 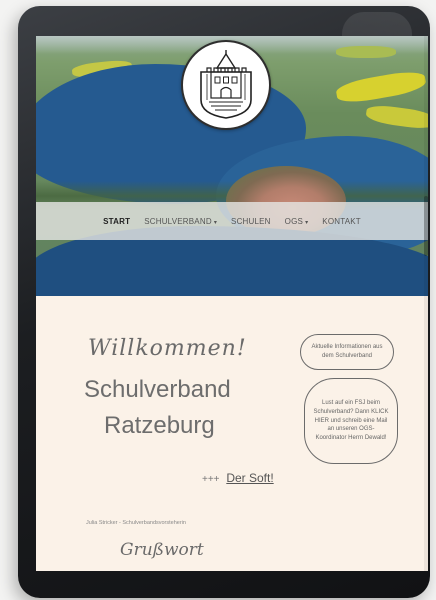 What do you see at coordinates (157, 389) in the screenshot?
I see `page-title-line-1: Schulverband` at bounding box center [157, 389].